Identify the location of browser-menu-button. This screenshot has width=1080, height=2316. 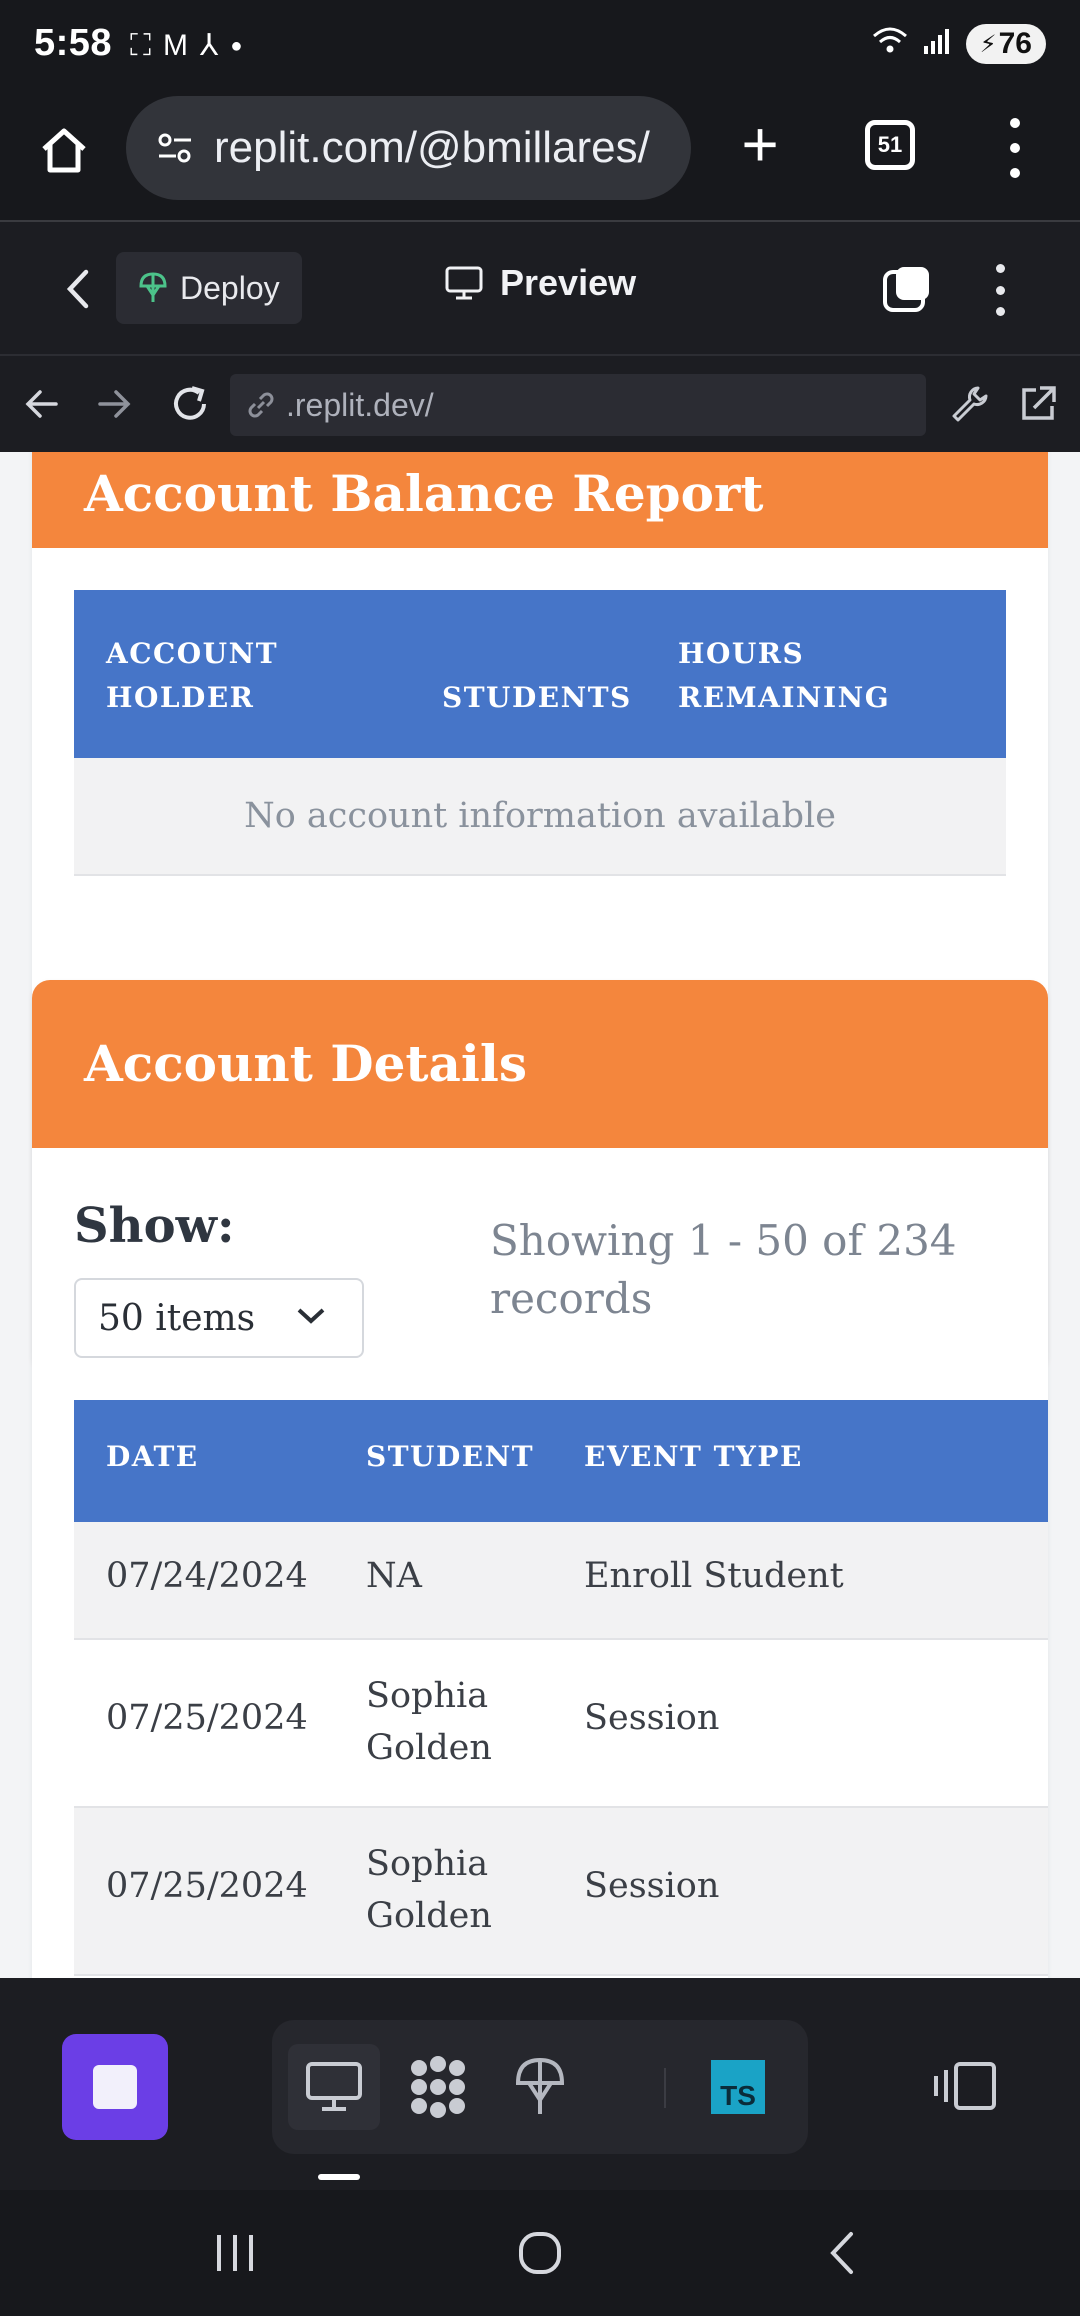
(1015, 148).